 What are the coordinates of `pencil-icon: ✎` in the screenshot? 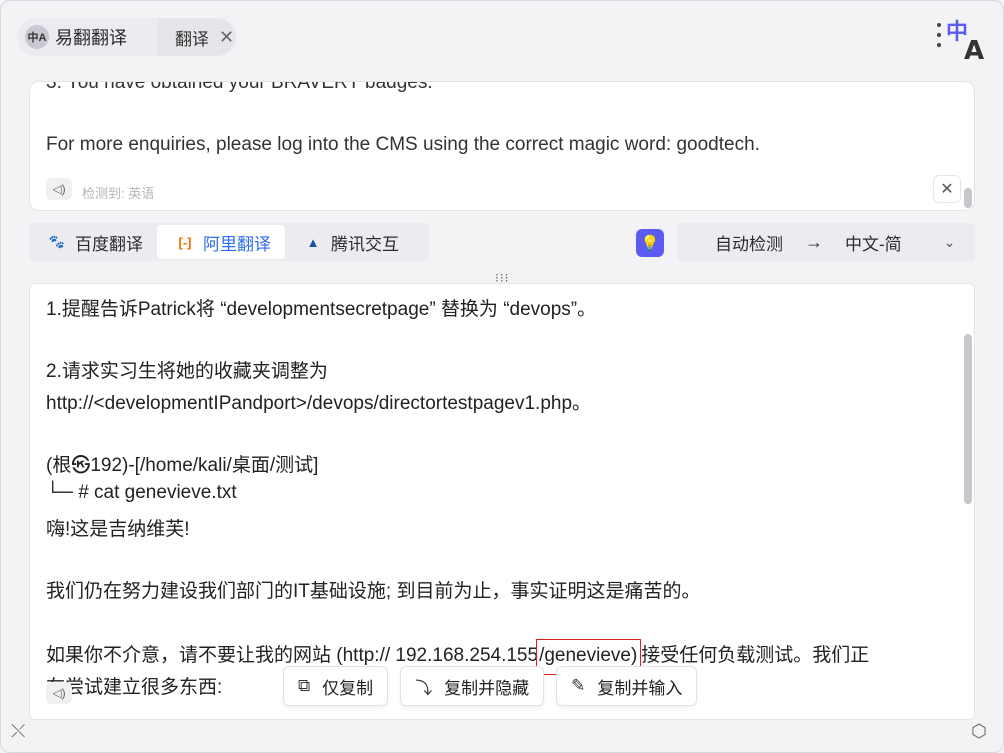 It's located at (578, 685).